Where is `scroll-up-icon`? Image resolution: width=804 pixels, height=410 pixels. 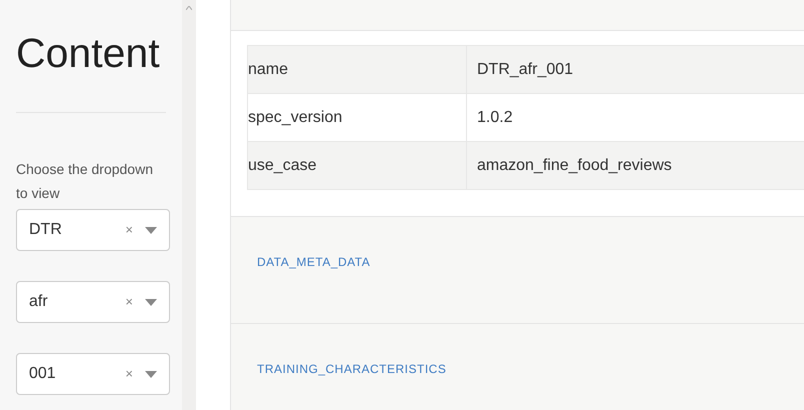
scroll-up-icon is located at coordinates (189, 8).